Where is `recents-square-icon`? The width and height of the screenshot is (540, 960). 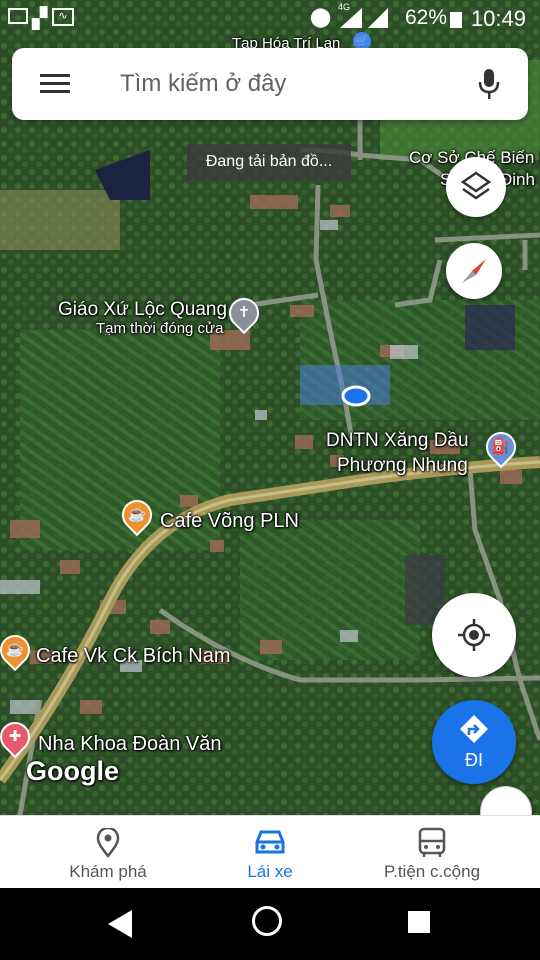
recents-square-icon is located at coordinates (419, 922).